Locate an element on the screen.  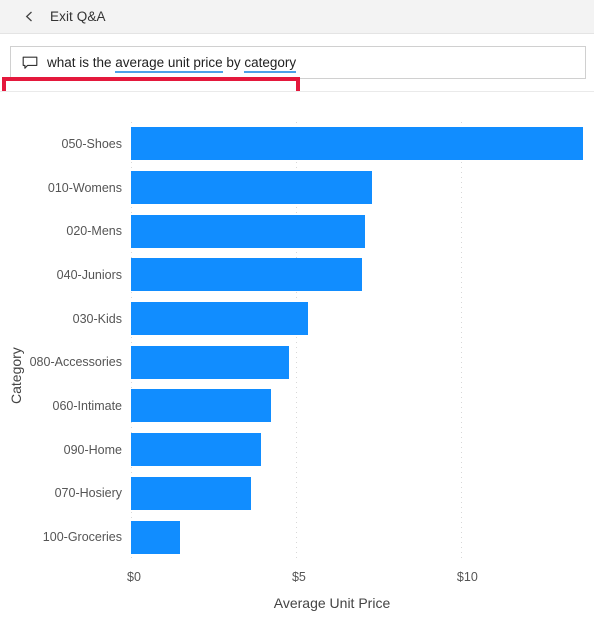
bar-row: 050-Shoes is located at coordinates (323, 144).